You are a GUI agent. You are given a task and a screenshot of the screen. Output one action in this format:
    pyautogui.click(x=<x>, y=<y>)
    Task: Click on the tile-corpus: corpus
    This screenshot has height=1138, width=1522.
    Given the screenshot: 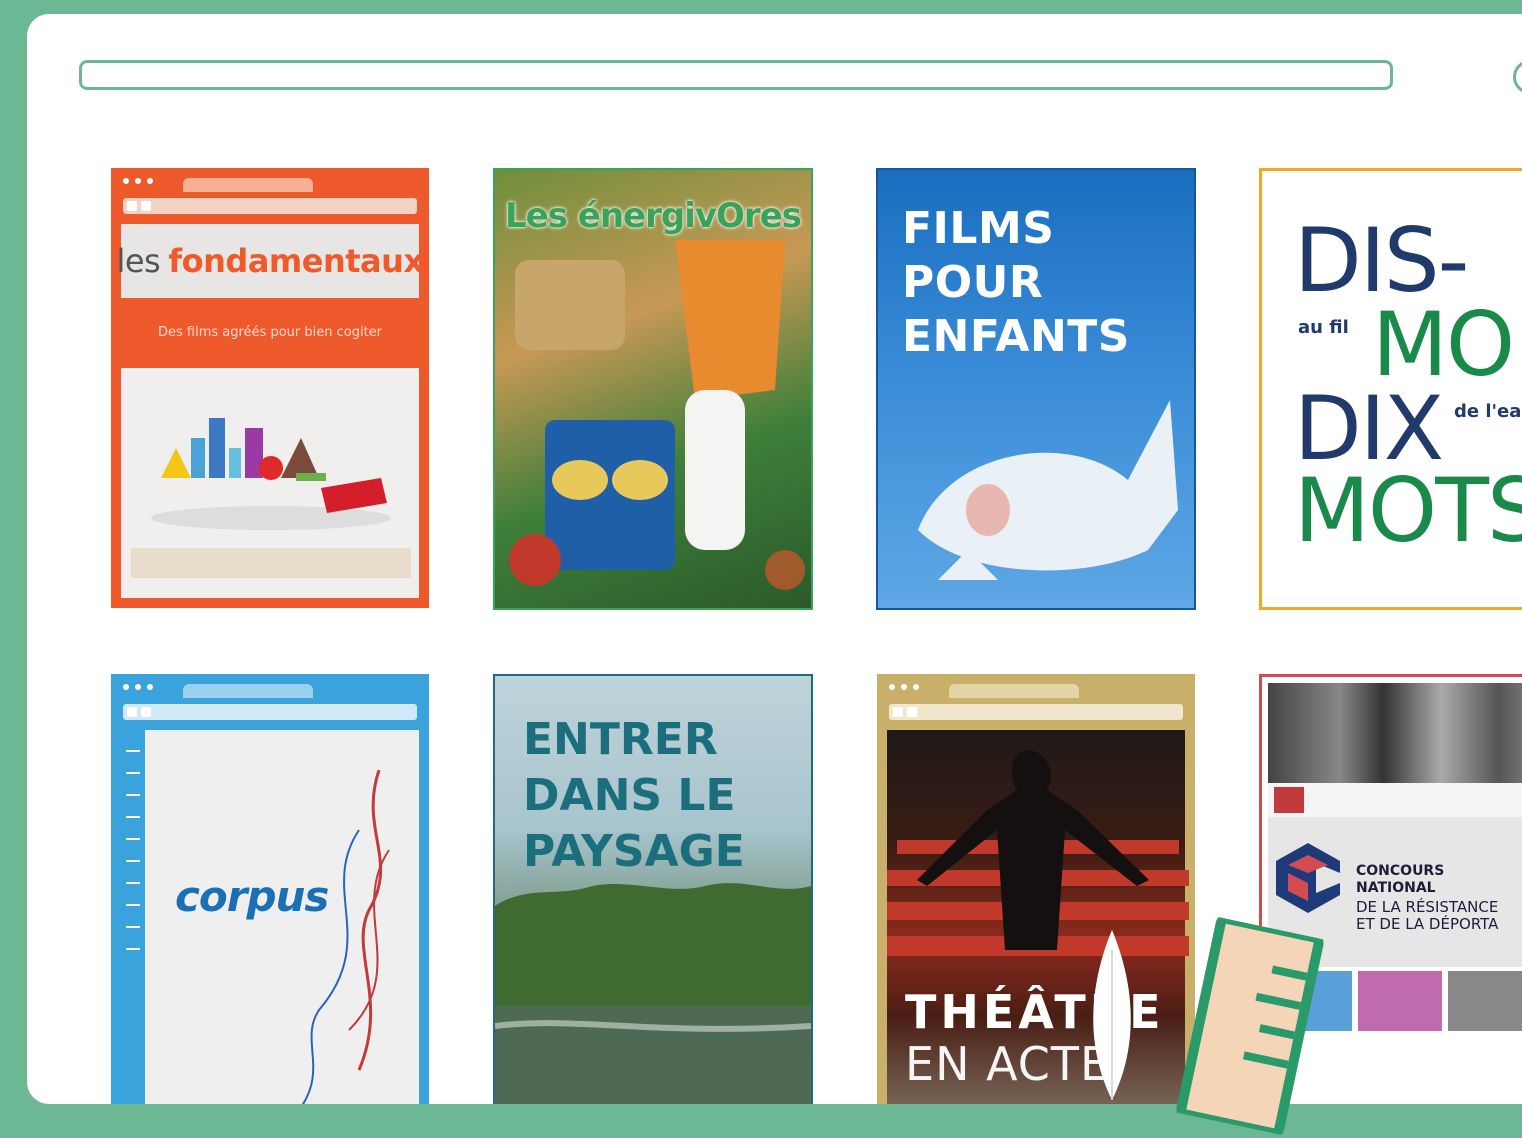 What is the action you would take?
    pyautogui.click(x=270, y=889)
    